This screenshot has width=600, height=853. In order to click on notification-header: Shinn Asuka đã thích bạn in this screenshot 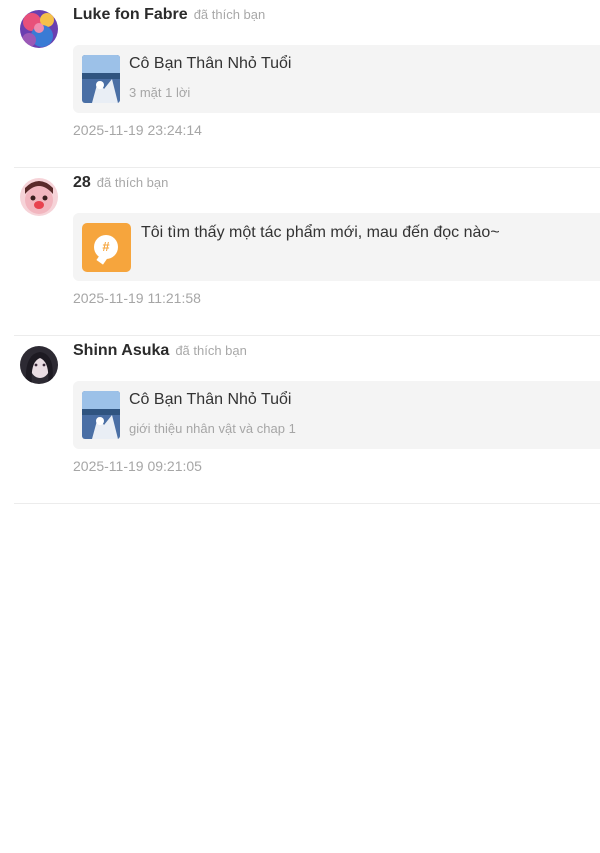, I will do `click(160, 351)`.